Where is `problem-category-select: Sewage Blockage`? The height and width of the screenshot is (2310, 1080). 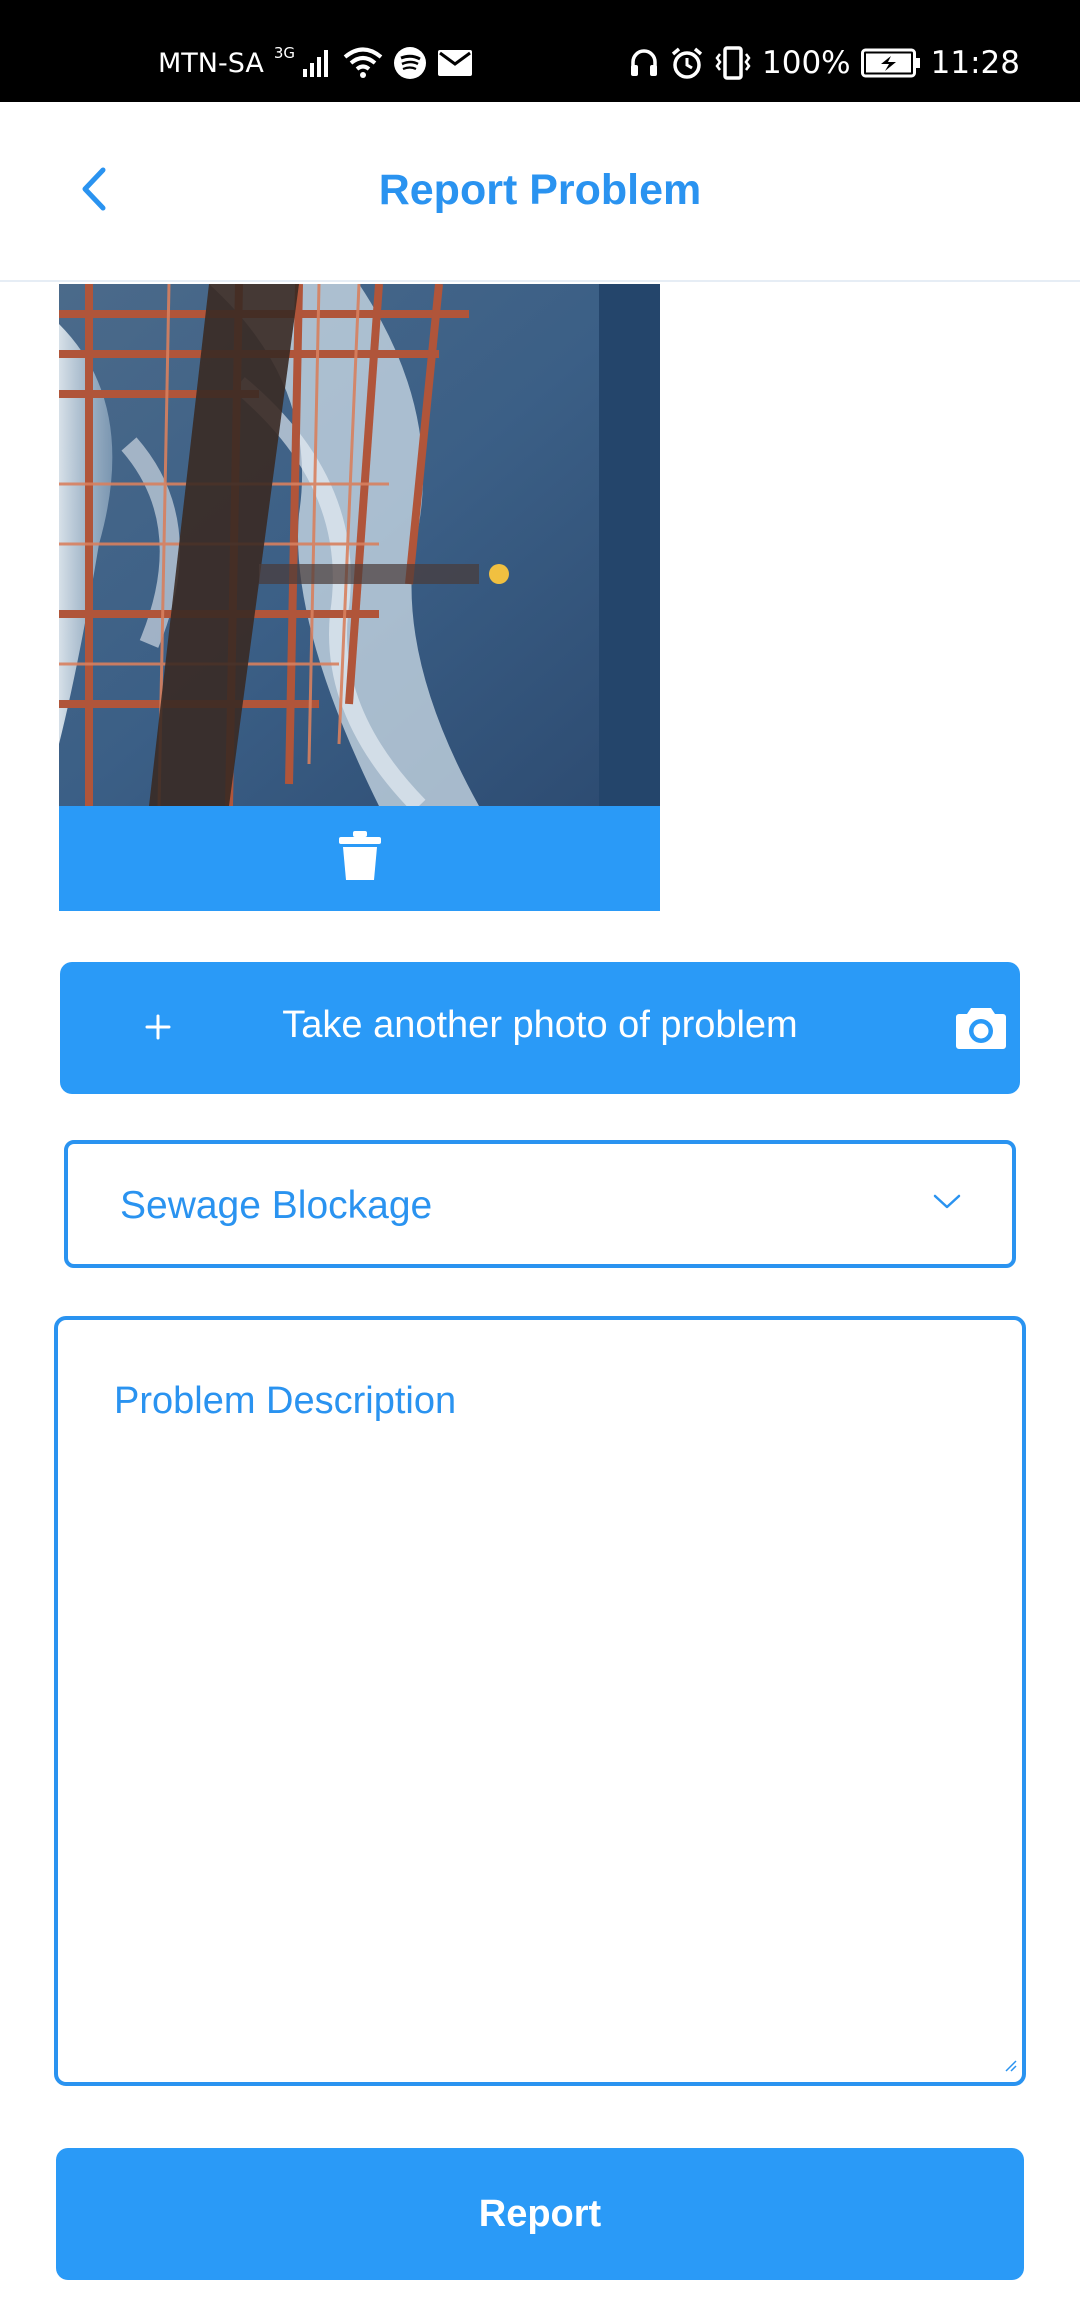 problem-category-select: Sewage Blockage is located at coordinates (540, 1204).